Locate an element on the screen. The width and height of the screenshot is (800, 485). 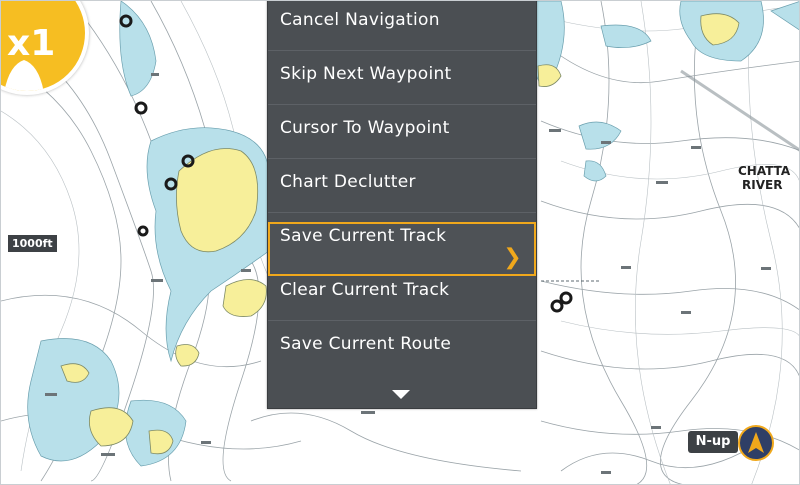
menu-item-label: Cursor To Waypoint is located at coordinates (365, 128).